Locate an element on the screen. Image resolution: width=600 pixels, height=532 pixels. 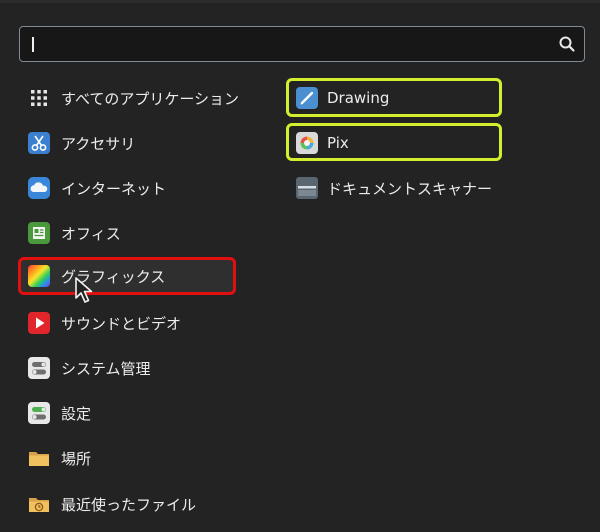
search-bar is located at coordinates (302, 44).